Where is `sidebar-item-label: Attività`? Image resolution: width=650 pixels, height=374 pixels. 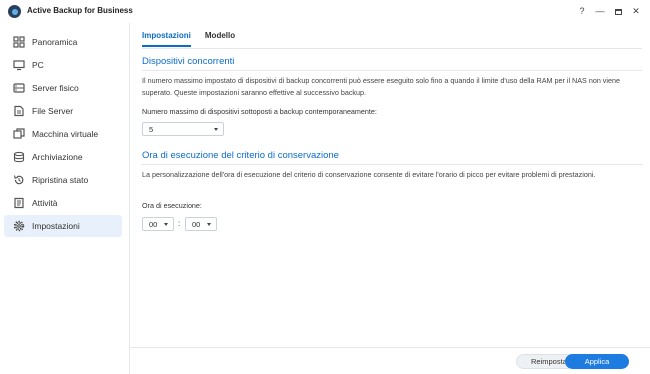 sidebar-item-label: Attività is located at coordinates (45, 203).